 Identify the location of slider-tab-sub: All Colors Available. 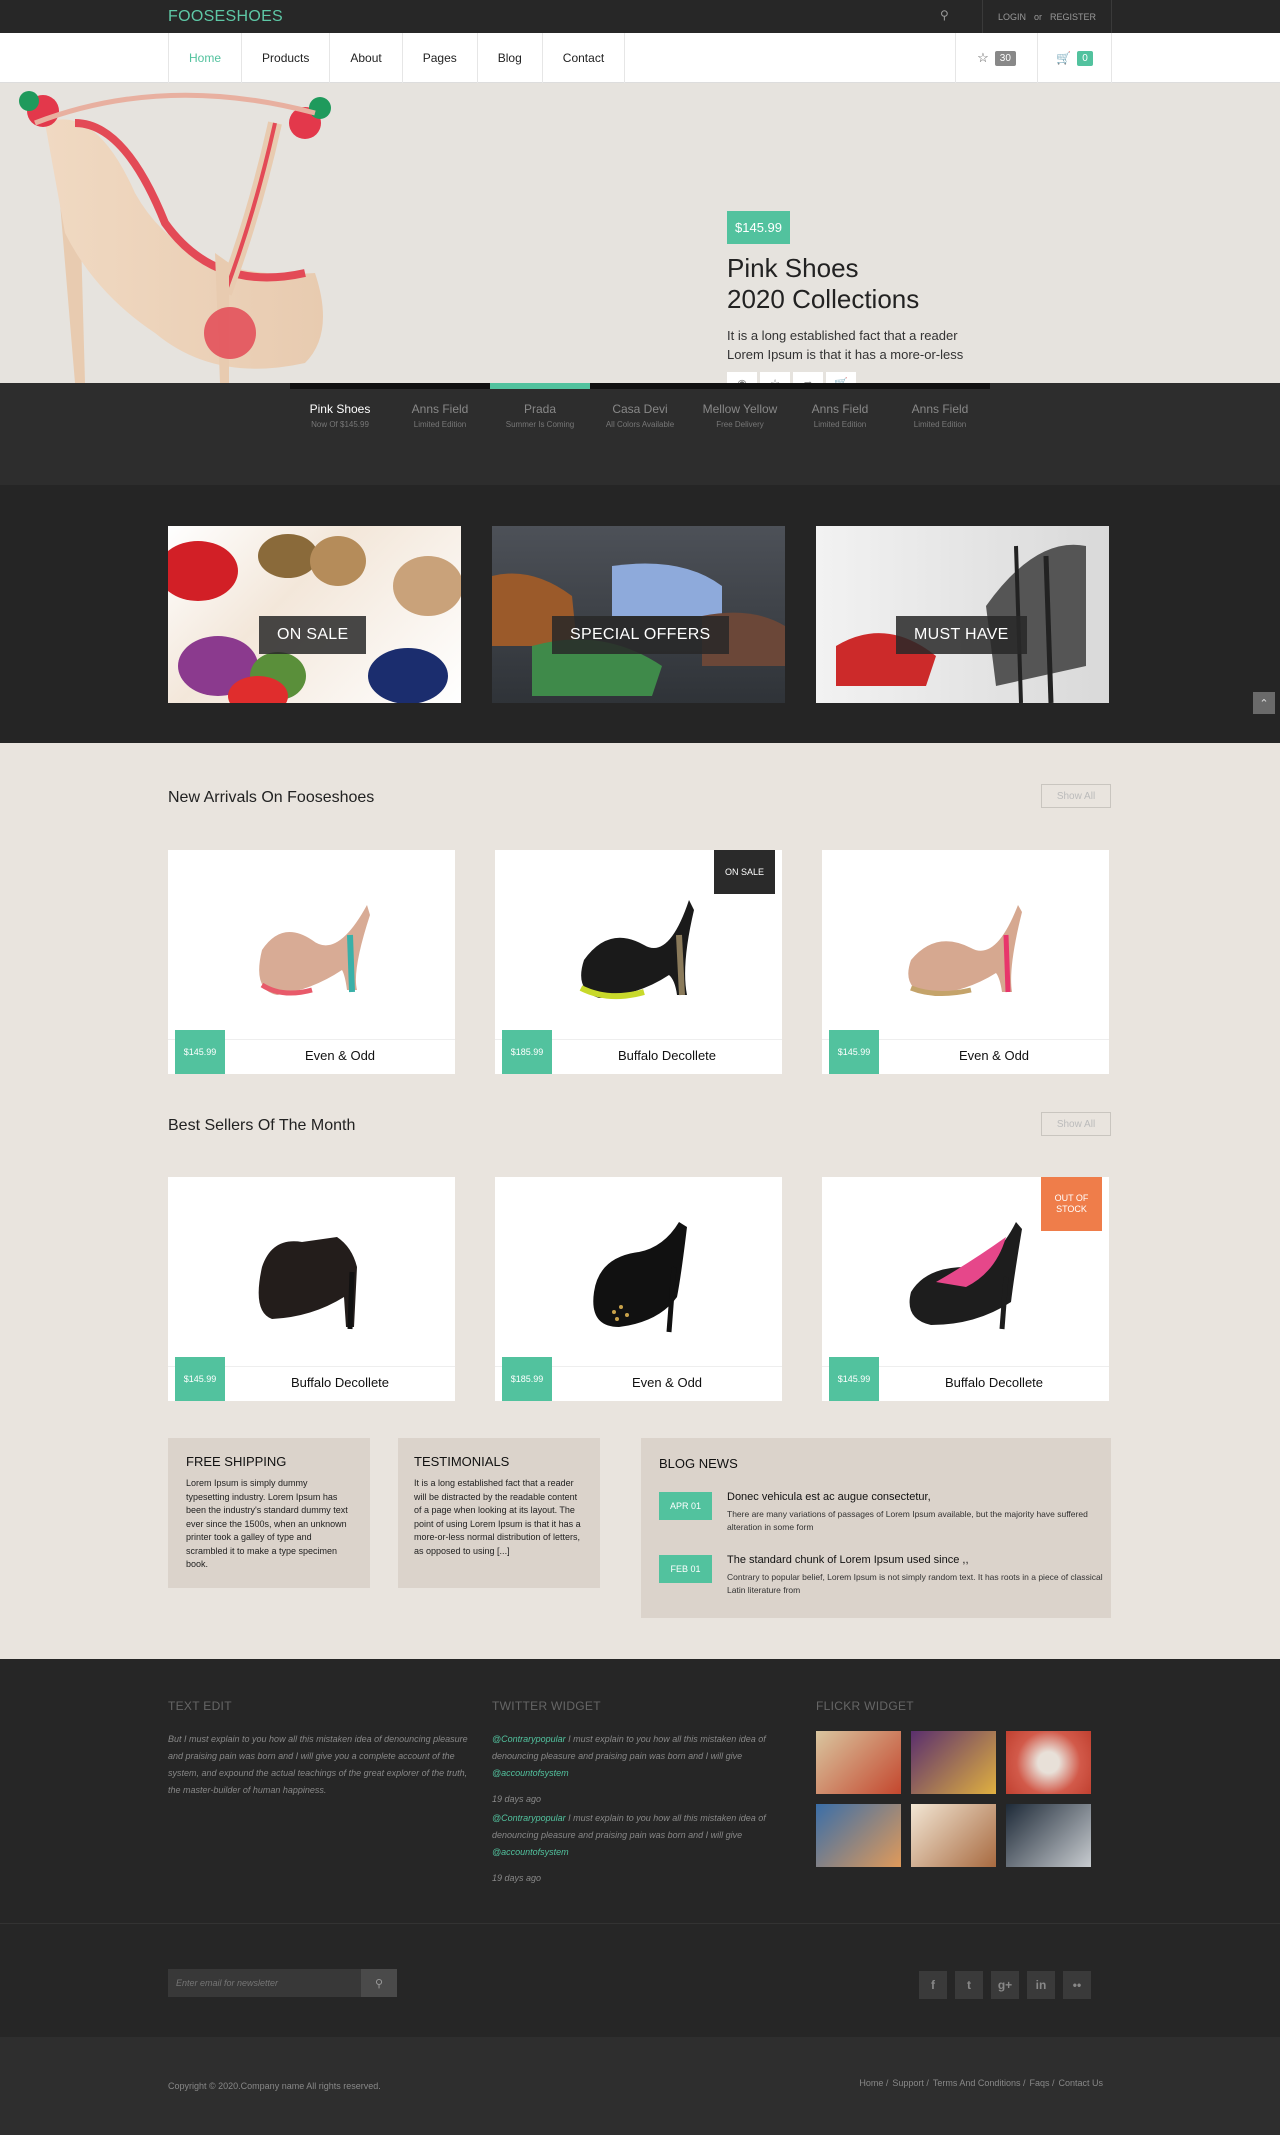
(640, 424).